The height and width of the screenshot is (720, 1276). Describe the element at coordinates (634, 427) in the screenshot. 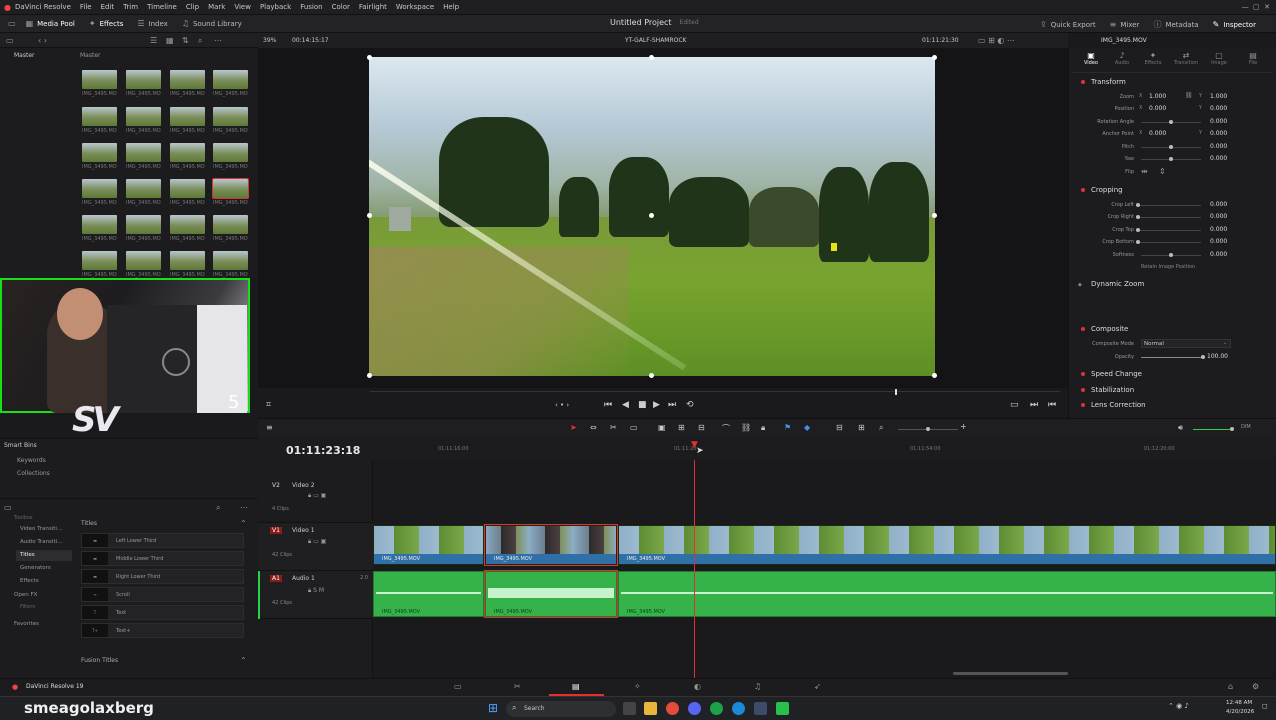

I see `overwrite-icon: ▭` at that location.